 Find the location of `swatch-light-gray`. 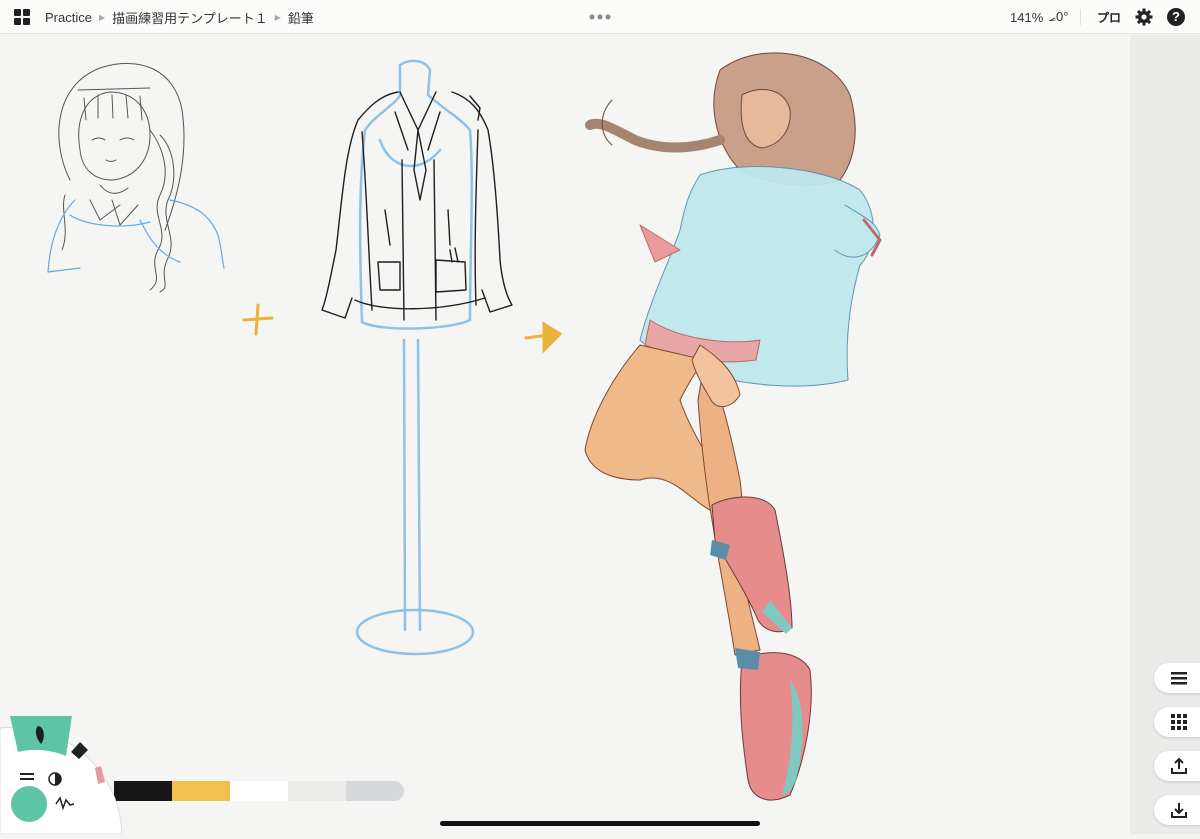

swatch-light-gray is located at coordinates (317, 791).